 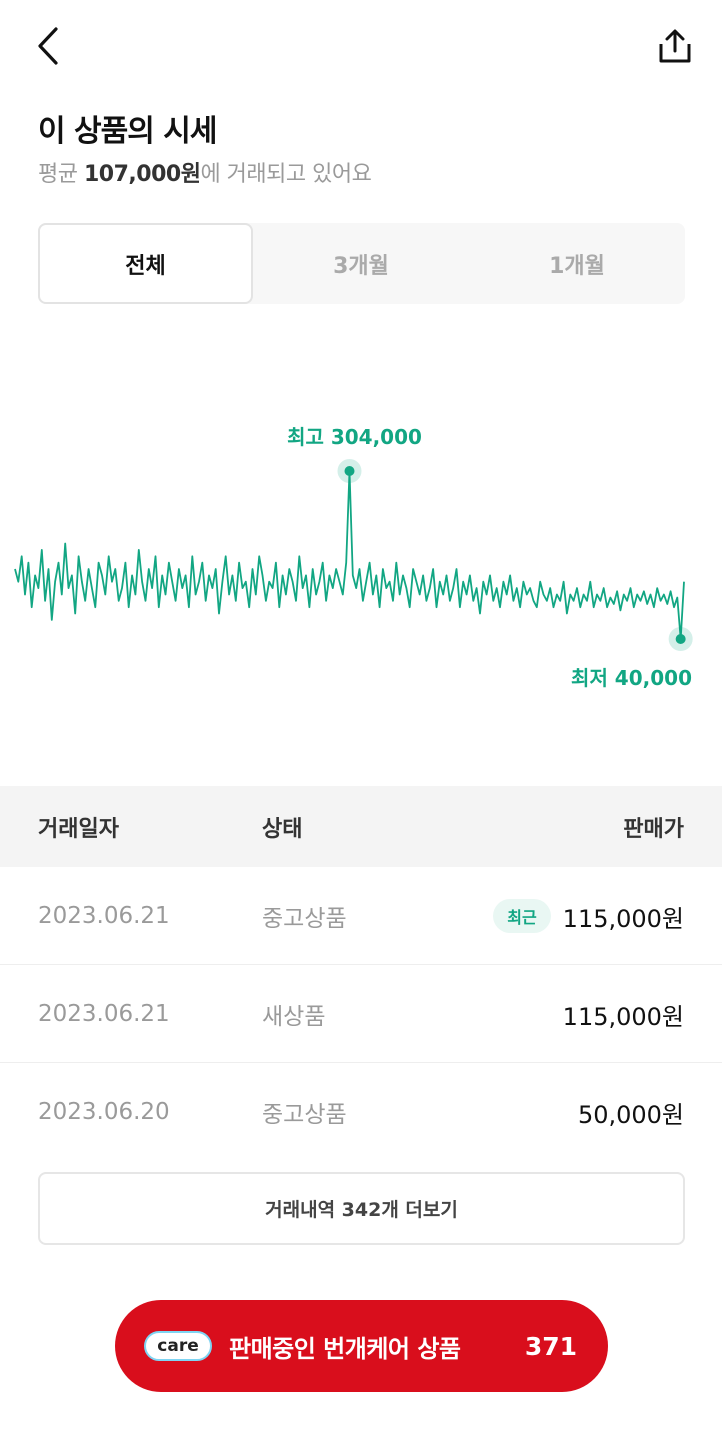 I want to click on care-products-button: care 판매중인 번개케어 상품 371, so click(x=361, y=1346).